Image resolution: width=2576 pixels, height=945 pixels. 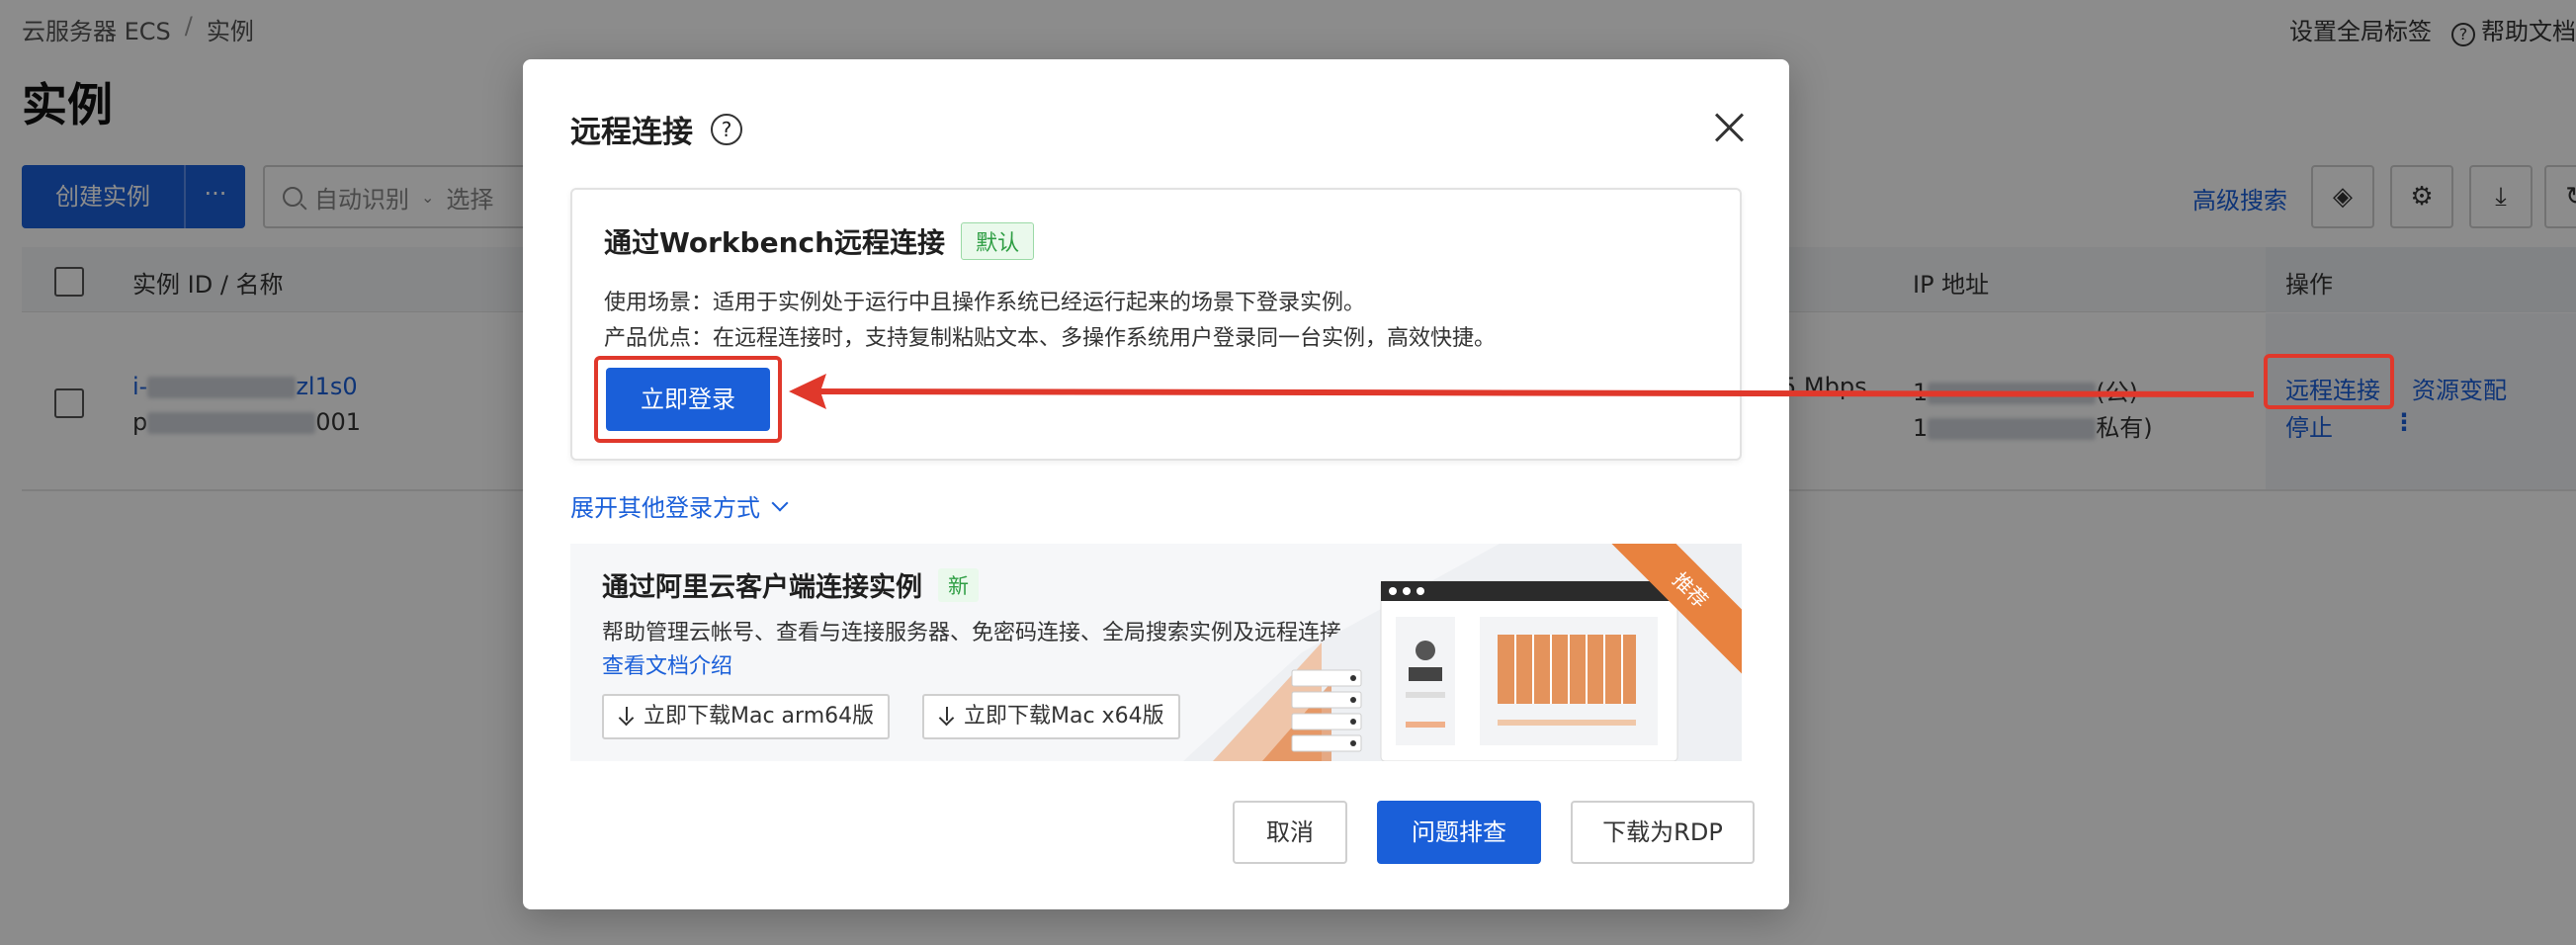 I want to click on client-title-text: 通过阿里云客户端连接实例, so click(x=762, y=588).